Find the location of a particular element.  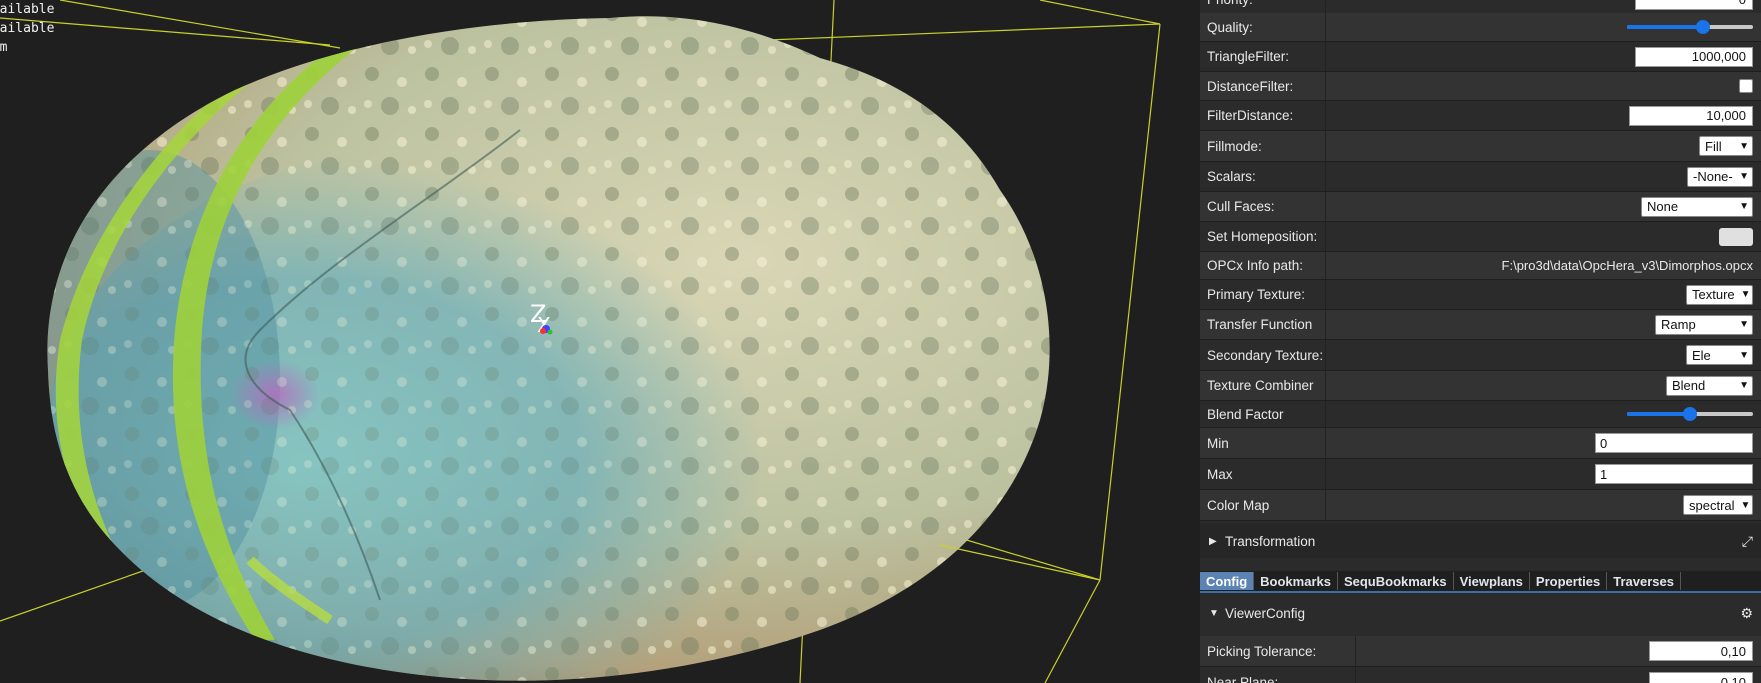

row-secondary-texture: Secondary Texture: Ele ▼ is located at coordinates (1480, 355).